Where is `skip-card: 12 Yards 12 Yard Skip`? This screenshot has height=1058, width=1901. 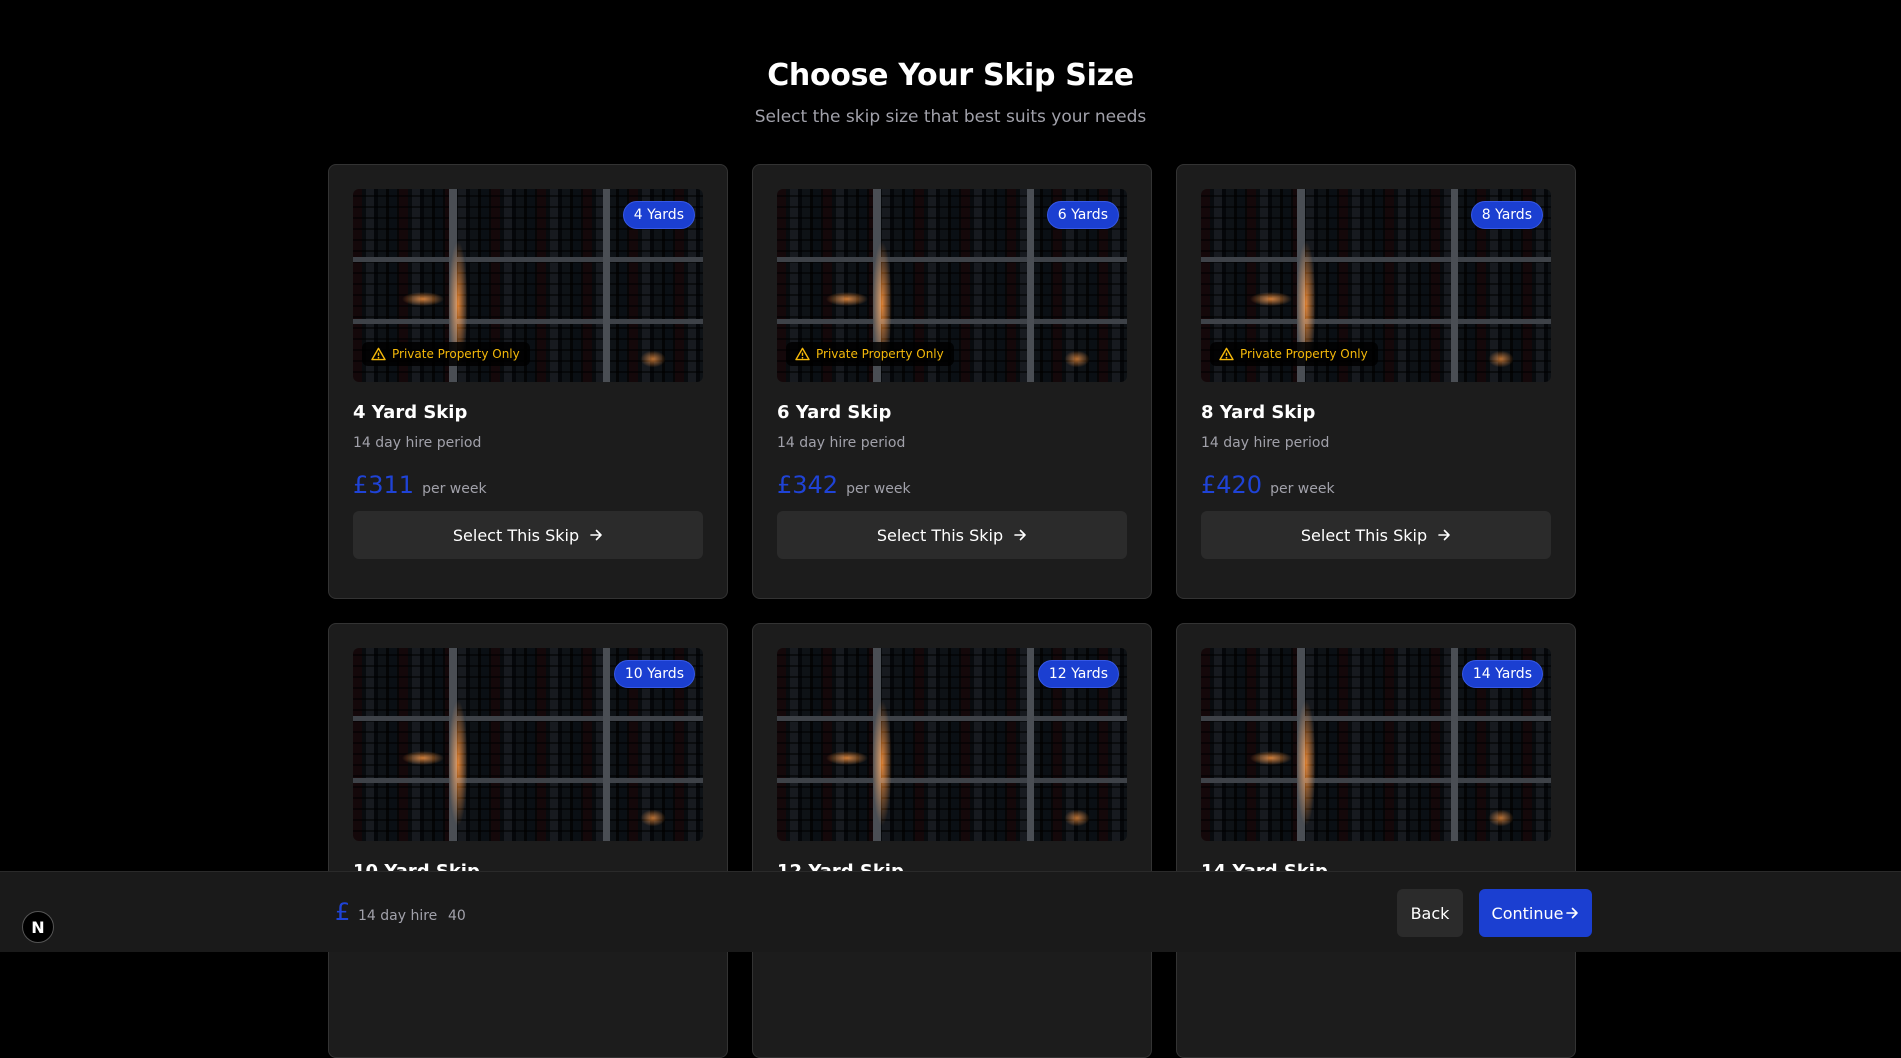 skip-card: 12 Yards 12 Yard Skip is located at coordinates (952, 840).